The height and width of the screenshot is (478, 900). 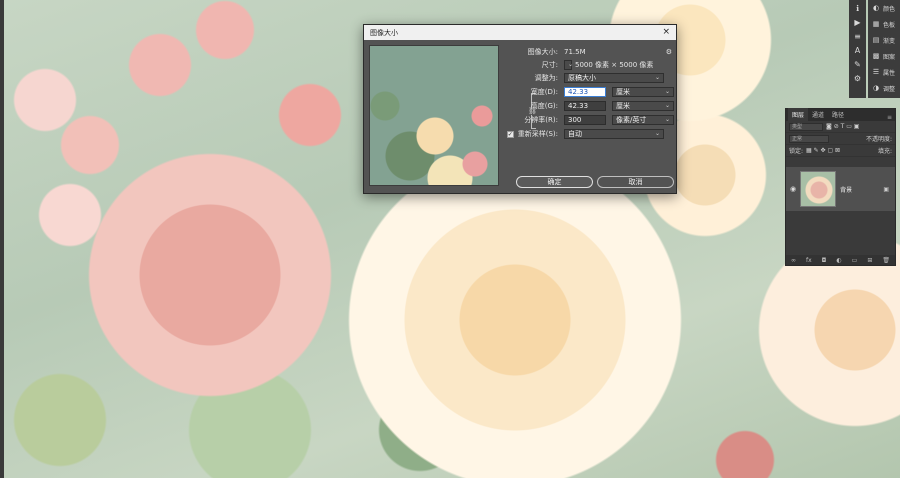 I want to click on mini-panel-gradient: ▤ 渐变, so click(x=884, y=40).